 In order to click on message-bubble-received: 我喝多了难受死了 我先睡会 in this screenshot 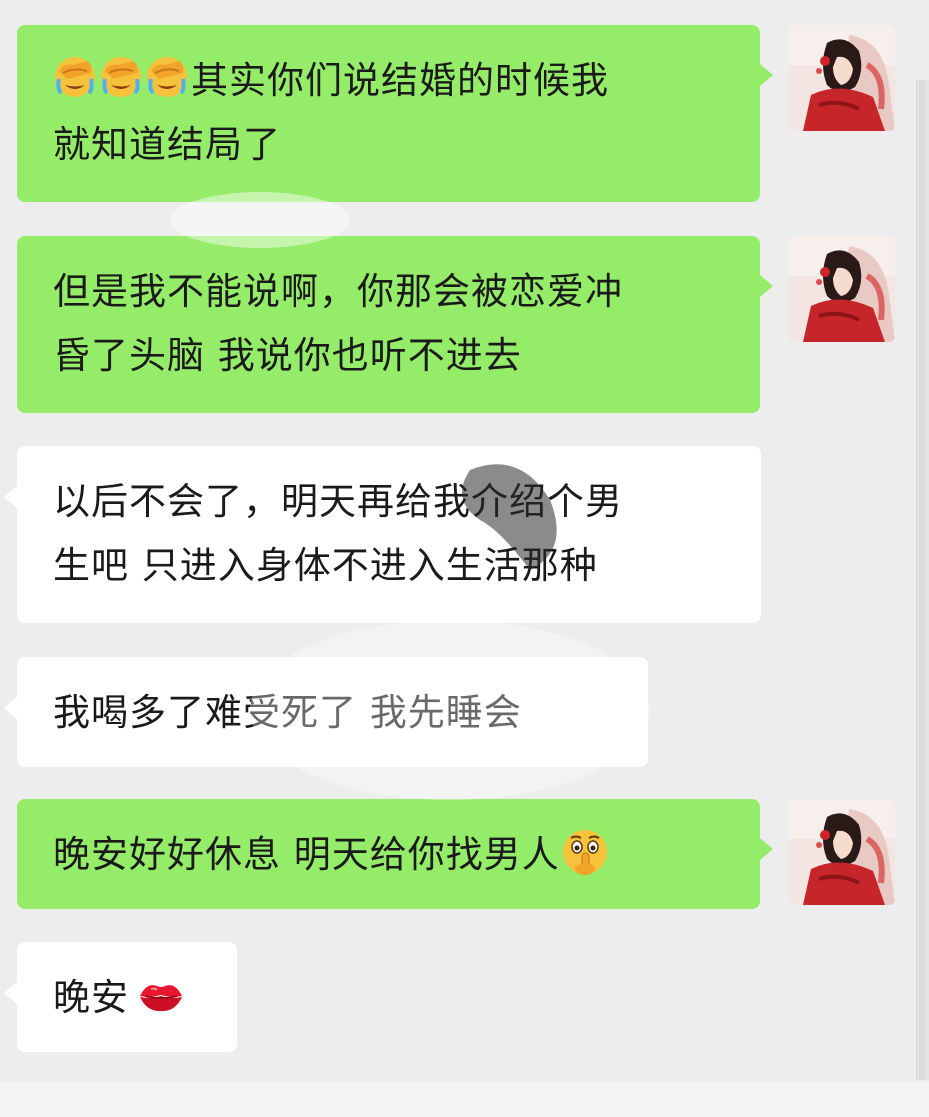, I will do `click(332, 712)`.